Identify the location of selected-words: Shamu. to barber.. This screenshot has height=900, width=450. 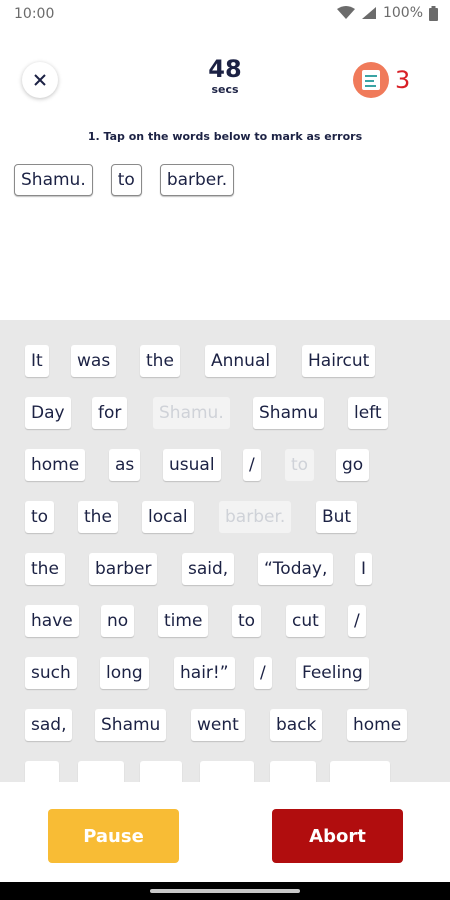
(124, 180).